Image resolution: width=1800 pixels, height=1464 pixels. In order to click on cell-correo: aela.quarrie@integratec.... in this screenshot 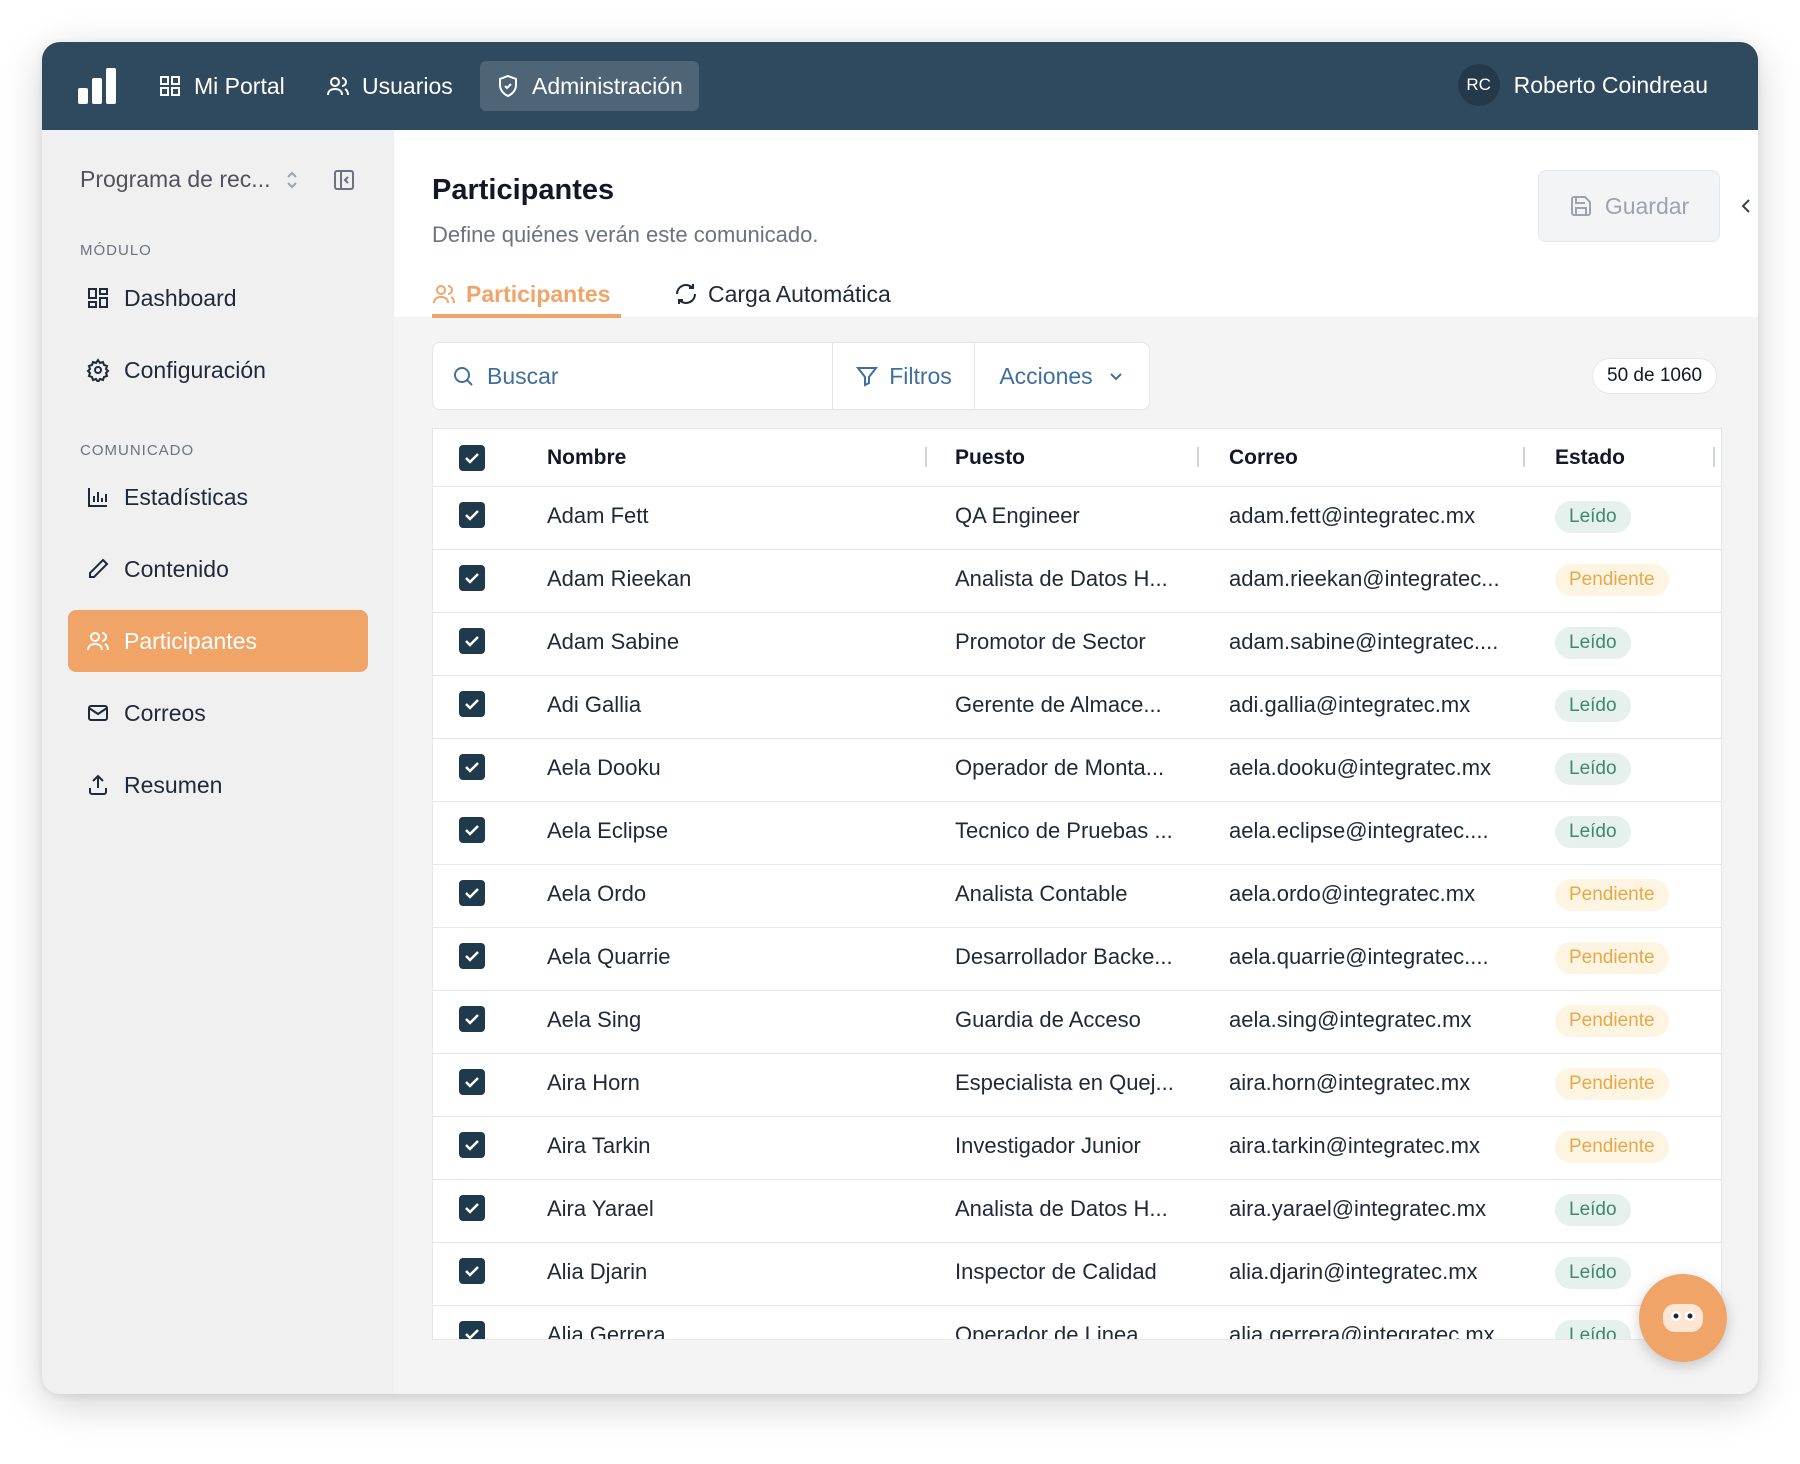, I will do `click(1359, 956)`.